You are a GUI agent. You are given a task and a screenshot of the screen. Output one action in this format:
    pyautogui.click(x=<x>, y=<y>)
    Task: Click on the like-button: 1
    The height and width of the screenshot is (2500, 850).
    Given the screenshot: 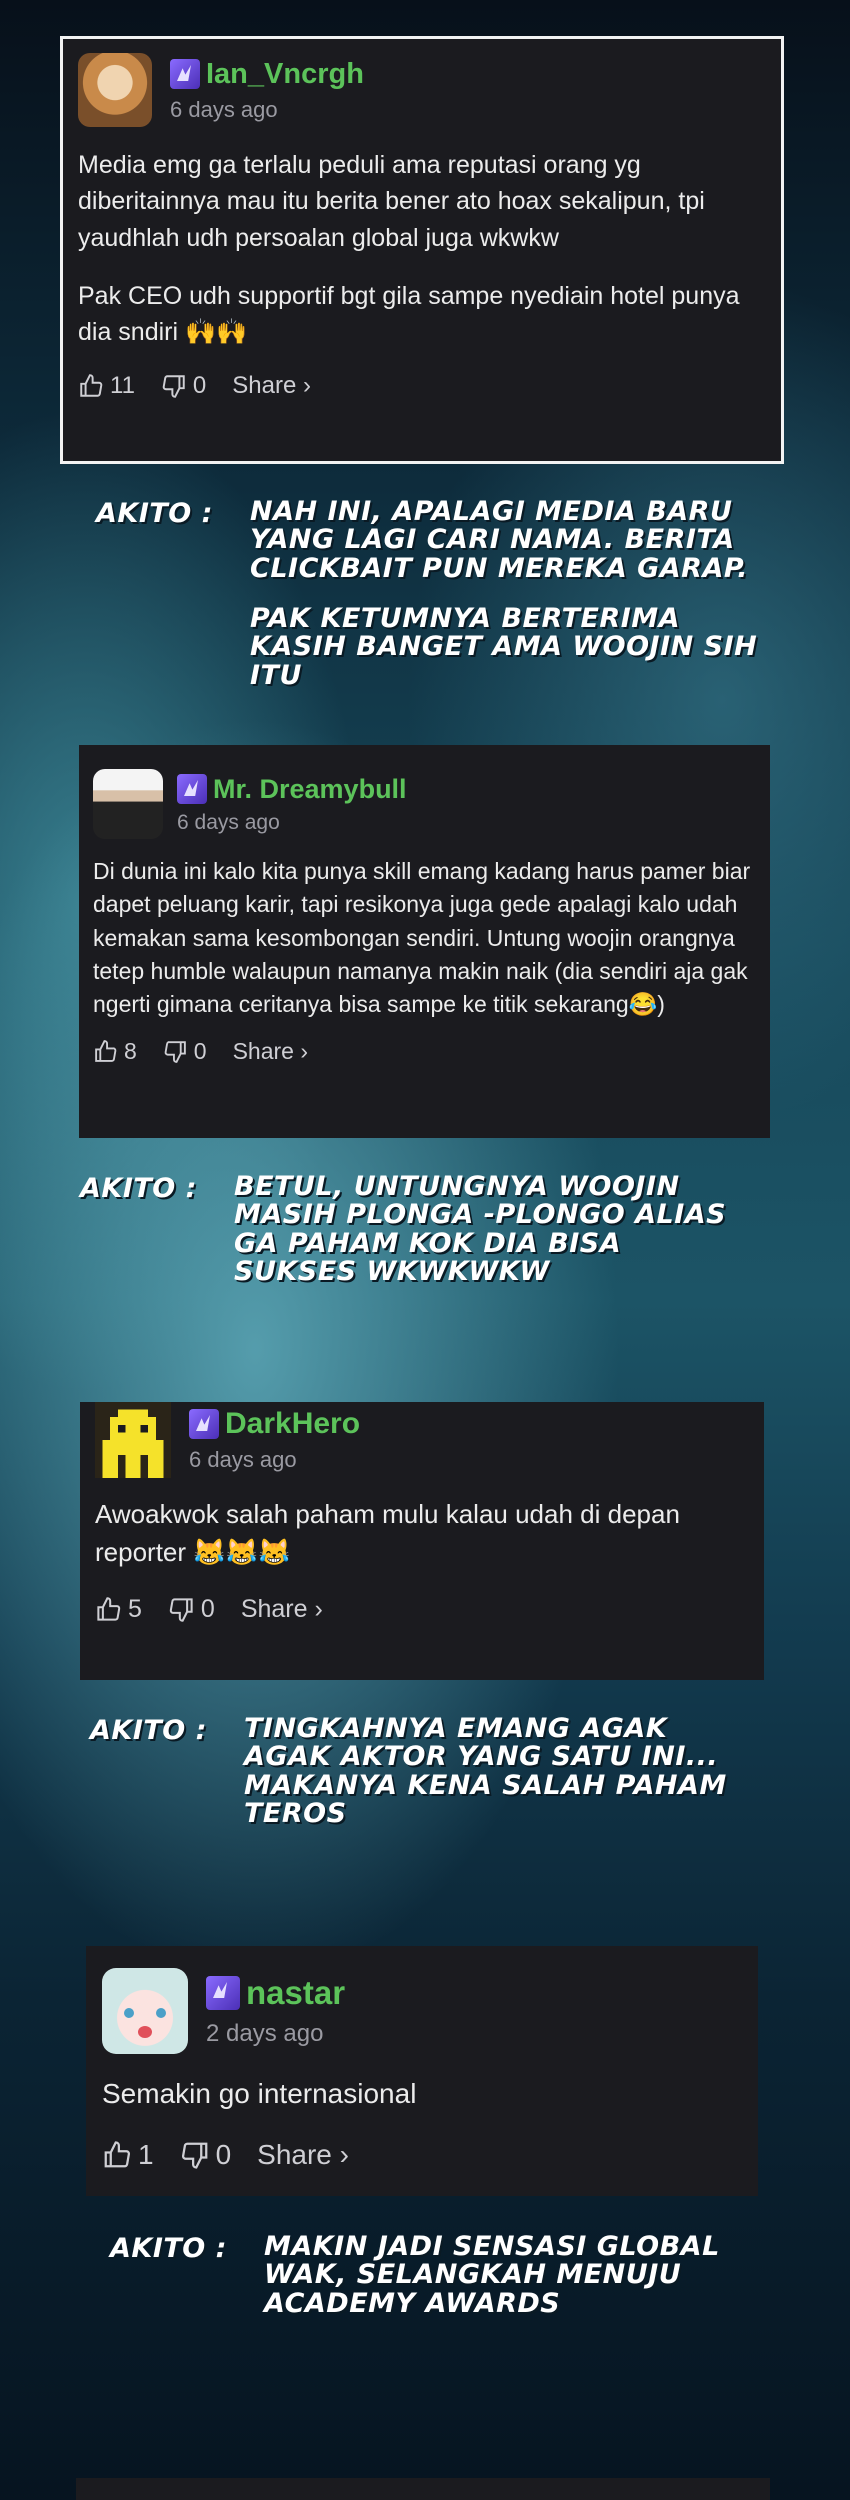 What is the action you would take?
    pyautogui.click(x=128, y=2155)
    